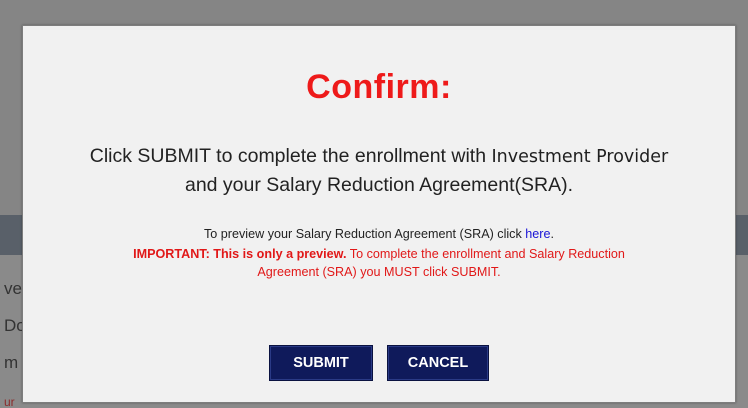  Describe the element at coordinates (379, 272) in the screenshot. I see `important-text-line2: Agreement (SRA) you MUST click SUBMIT.` at that location.